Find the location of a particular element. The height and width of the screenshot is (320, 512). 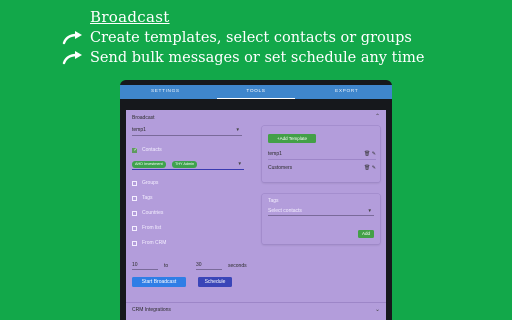

broadcast-section-title: Broadcast is located at coordinates (143, 118).